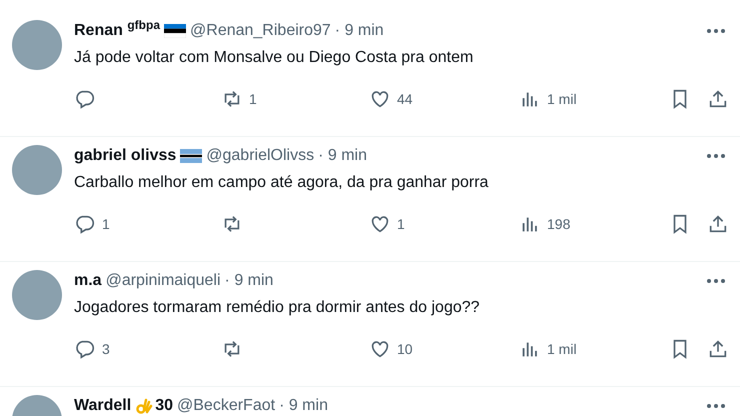 Image resolution: width=740 pixels, height=416 pixels. What do you see at coordinates (163, 281) in the screenshot?
I see `user-handle: @arpinimaiqueli` at bounding box center [163, 281].